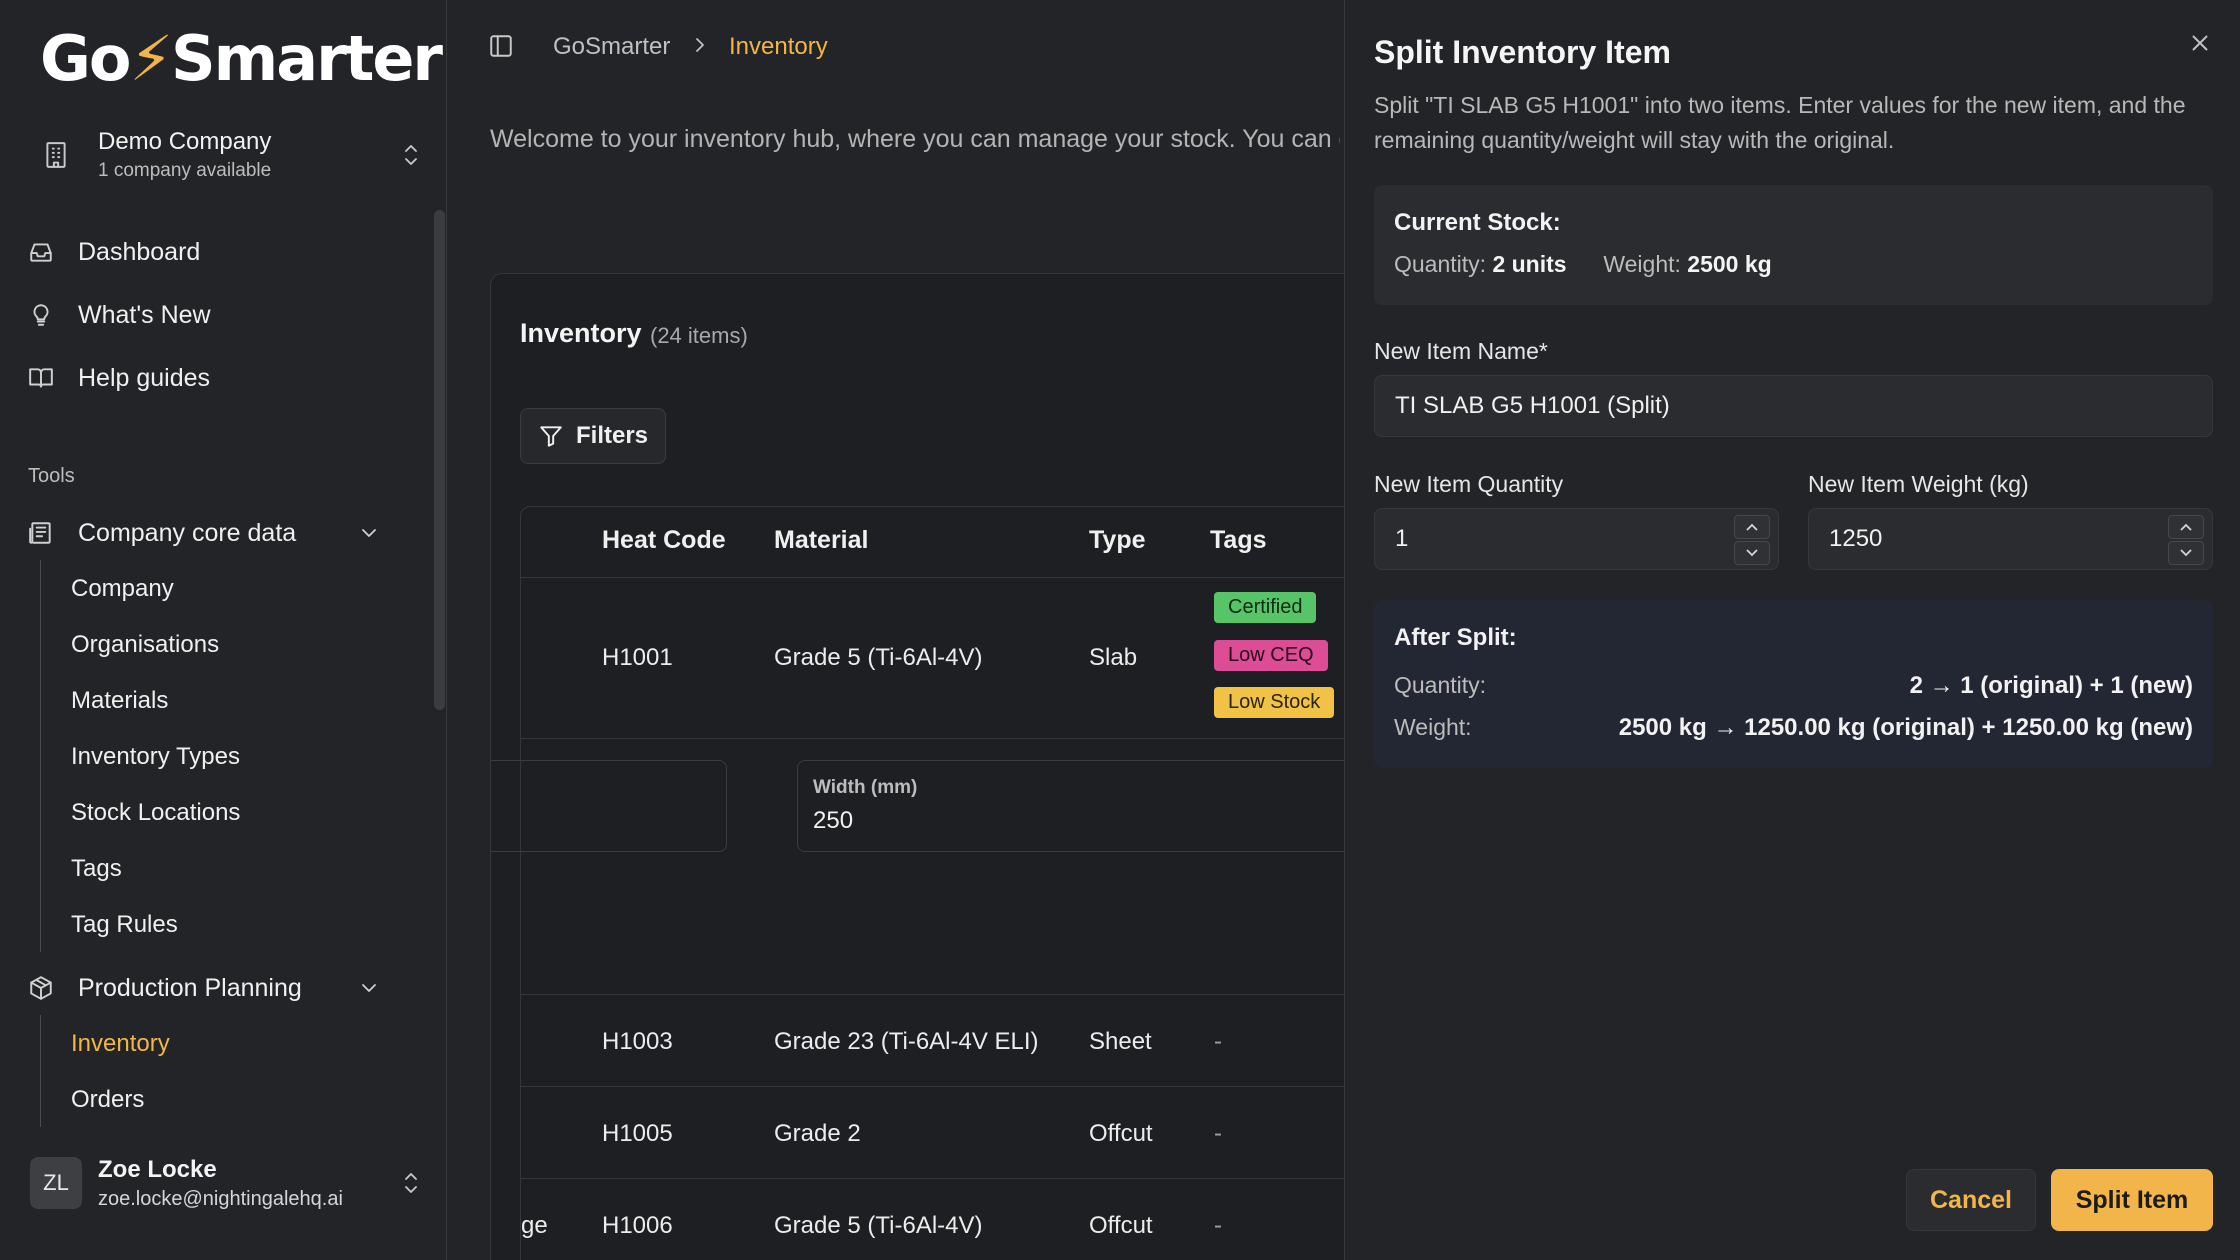 The width and height of the screenshot is (2240, 1260). What do you see at coordinates (778, 46) in the screenshot?
I see `breadcrumb-current: Inventory` at bounding box center [778, 46].